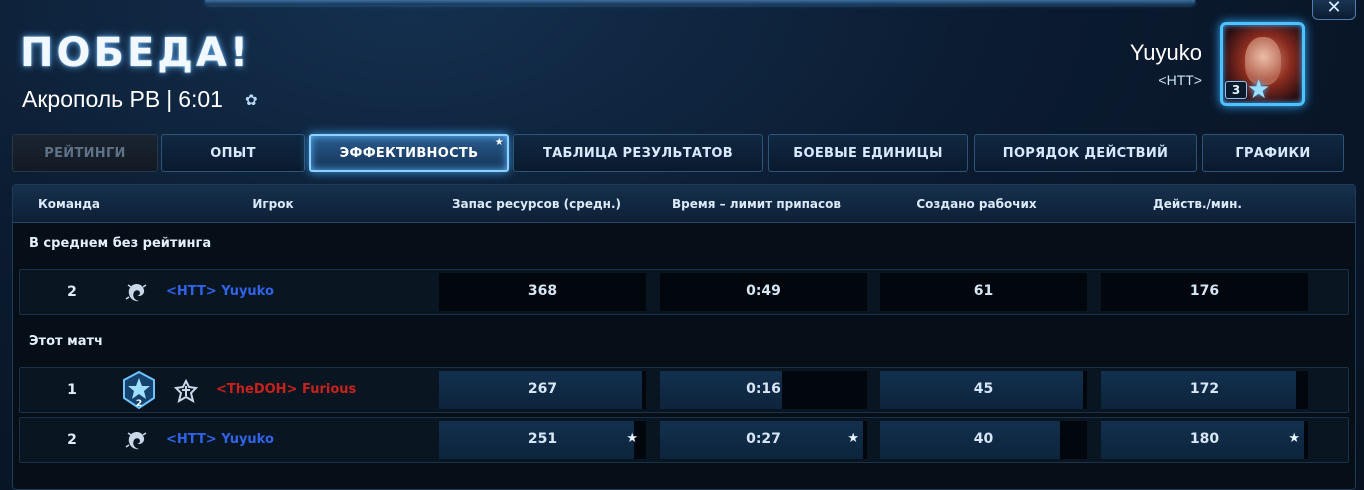  I want to click on workers-cell: 40, so click(983, 440).